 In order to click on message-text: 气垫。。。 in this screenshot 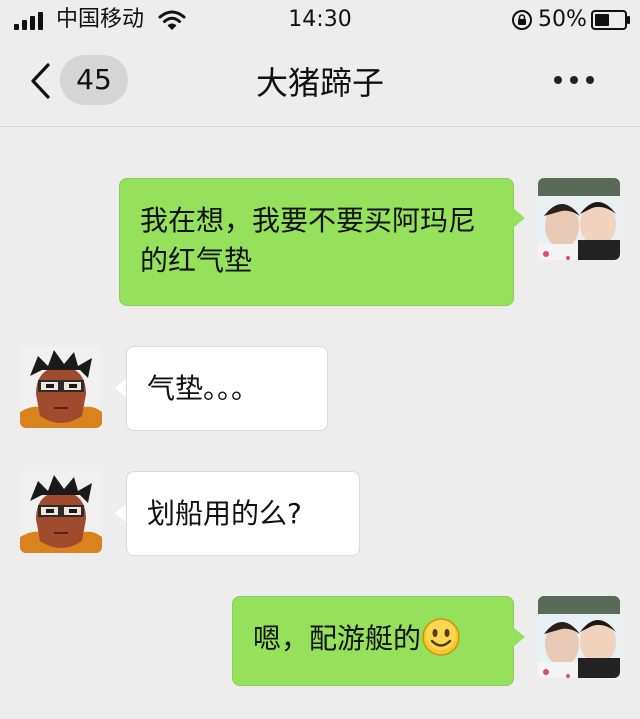, I will do `click(203, 388)`.